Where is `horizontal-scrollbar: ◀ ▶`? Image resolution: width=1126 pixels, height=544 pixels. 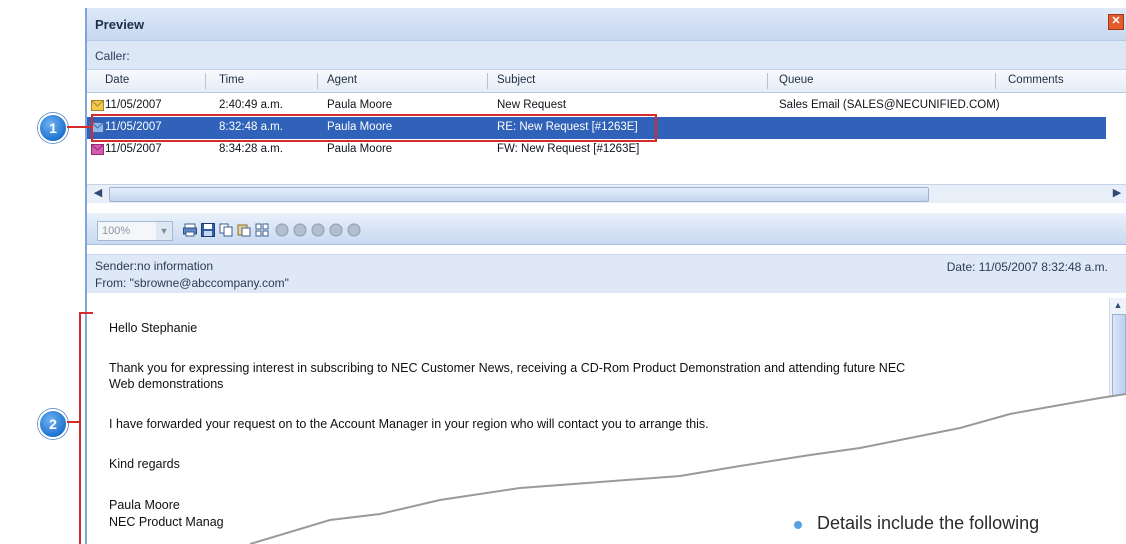
horizontal-scrollbar: ◀ ▶ is located at coordinates (606, 193).